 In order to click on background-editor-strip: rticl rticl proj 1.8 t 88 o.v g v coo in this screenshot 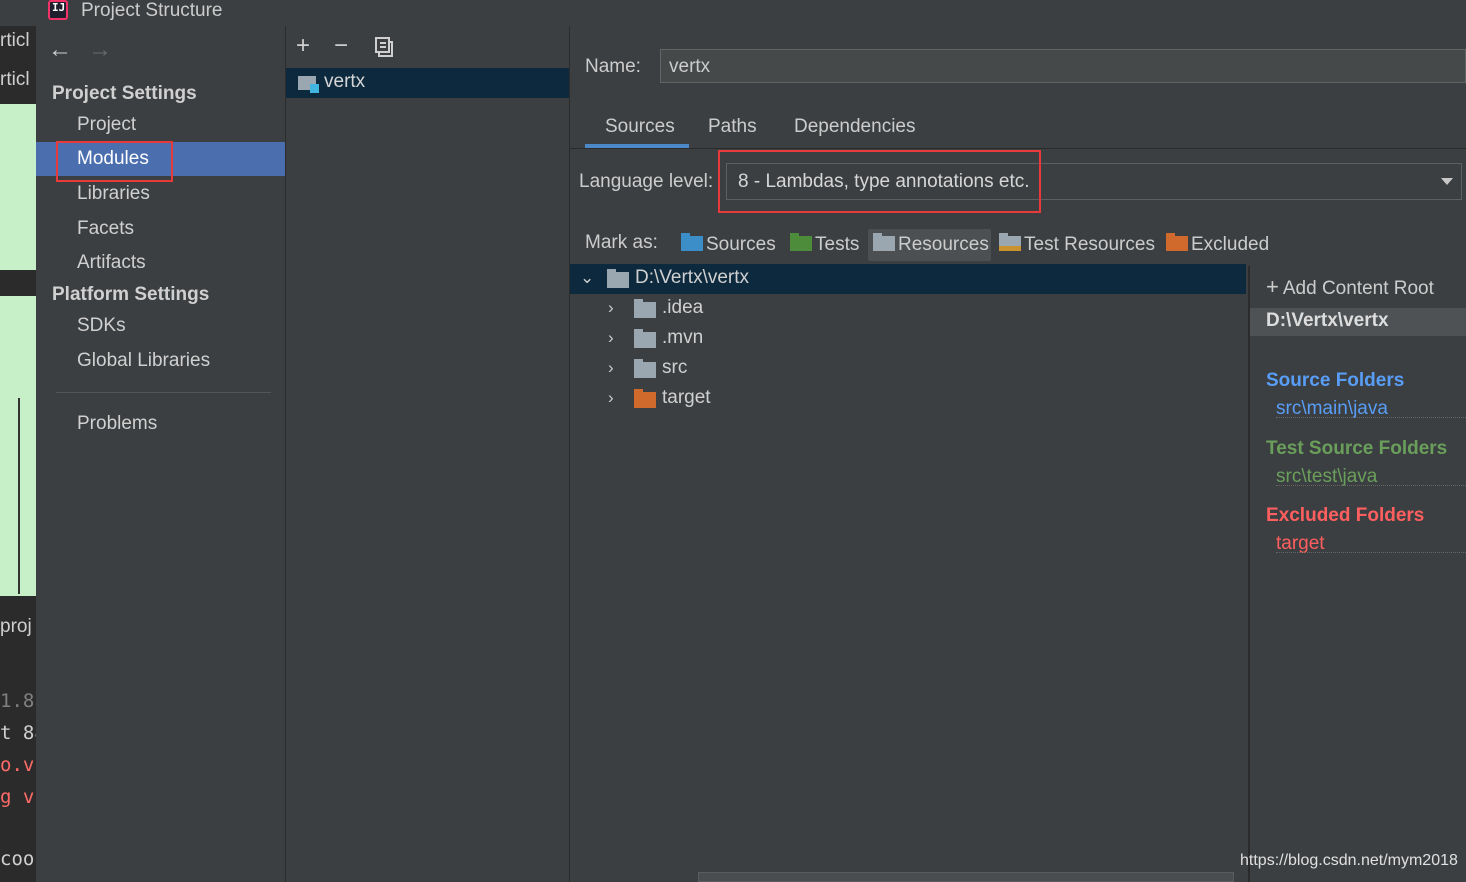, I will do `click(18, 454)`.